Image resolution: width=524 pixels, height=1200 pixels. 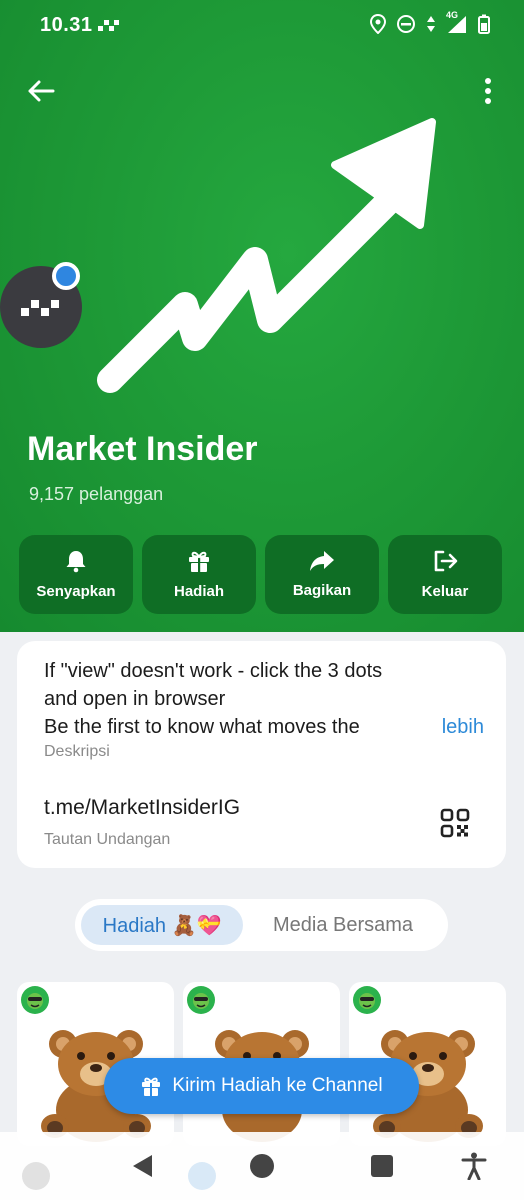 I want to click on invite-link: t.me/MarketInsiderIG, so click(x=142, y=808).